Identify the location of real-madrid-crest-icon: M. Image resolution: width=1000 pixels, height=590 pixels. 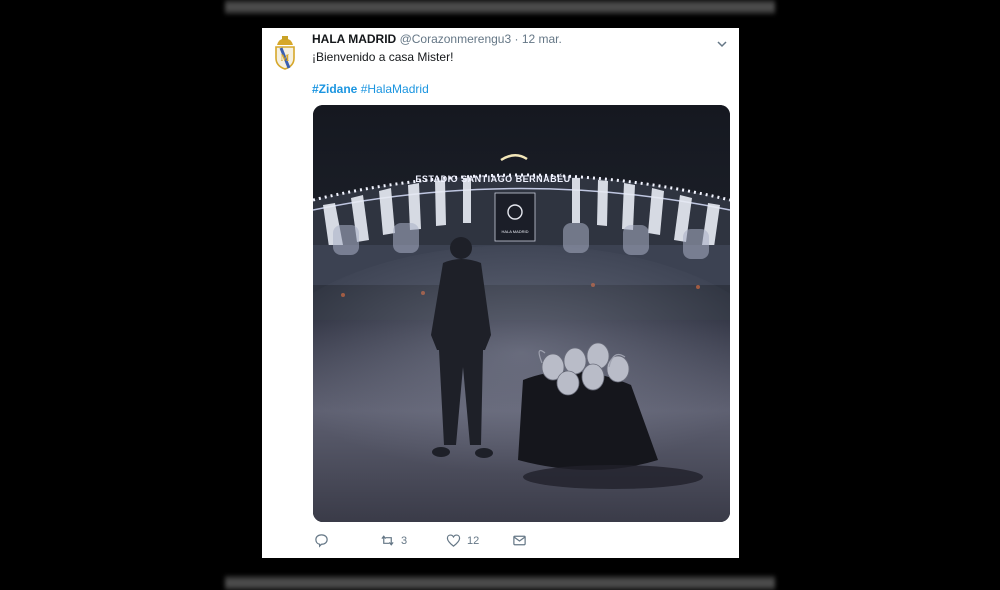
(285, 53).